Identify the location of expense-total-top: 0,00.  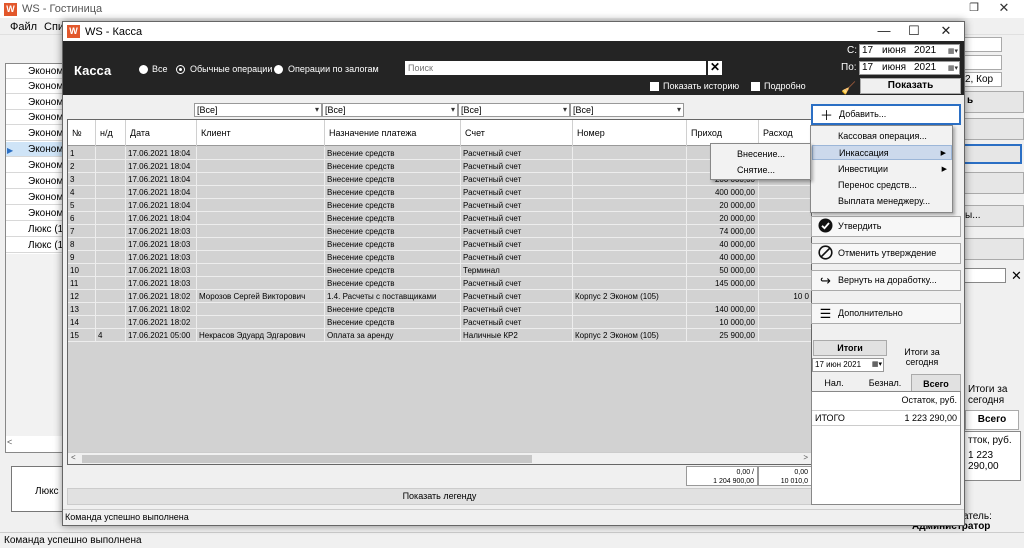
(801, 472).